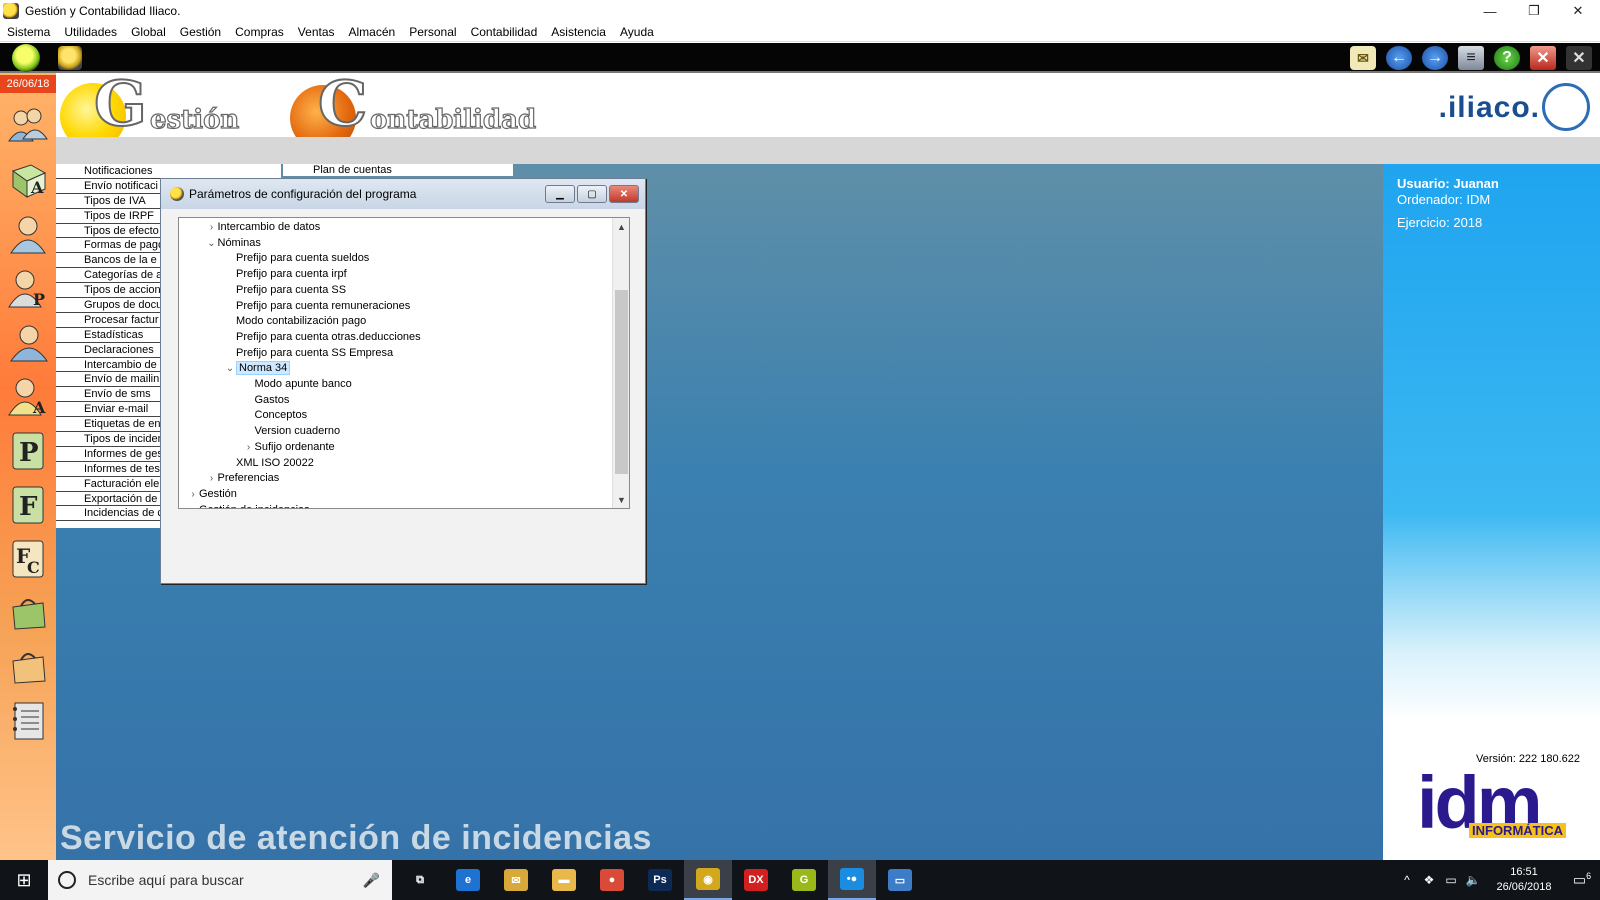  Describe the element at coordinates (28, 126) in the screenshot. I see `users-icon` at that location.